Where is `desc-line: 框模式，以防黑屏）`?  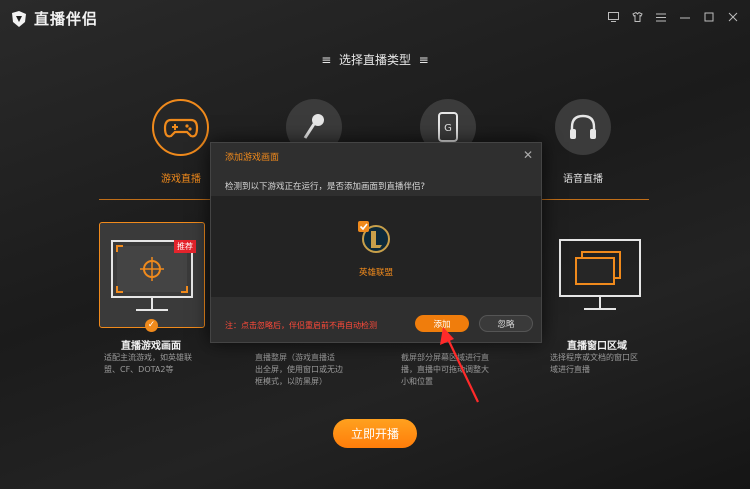 desc-line: 框模式，以防黑屏） is located at coordinates (291, 381).